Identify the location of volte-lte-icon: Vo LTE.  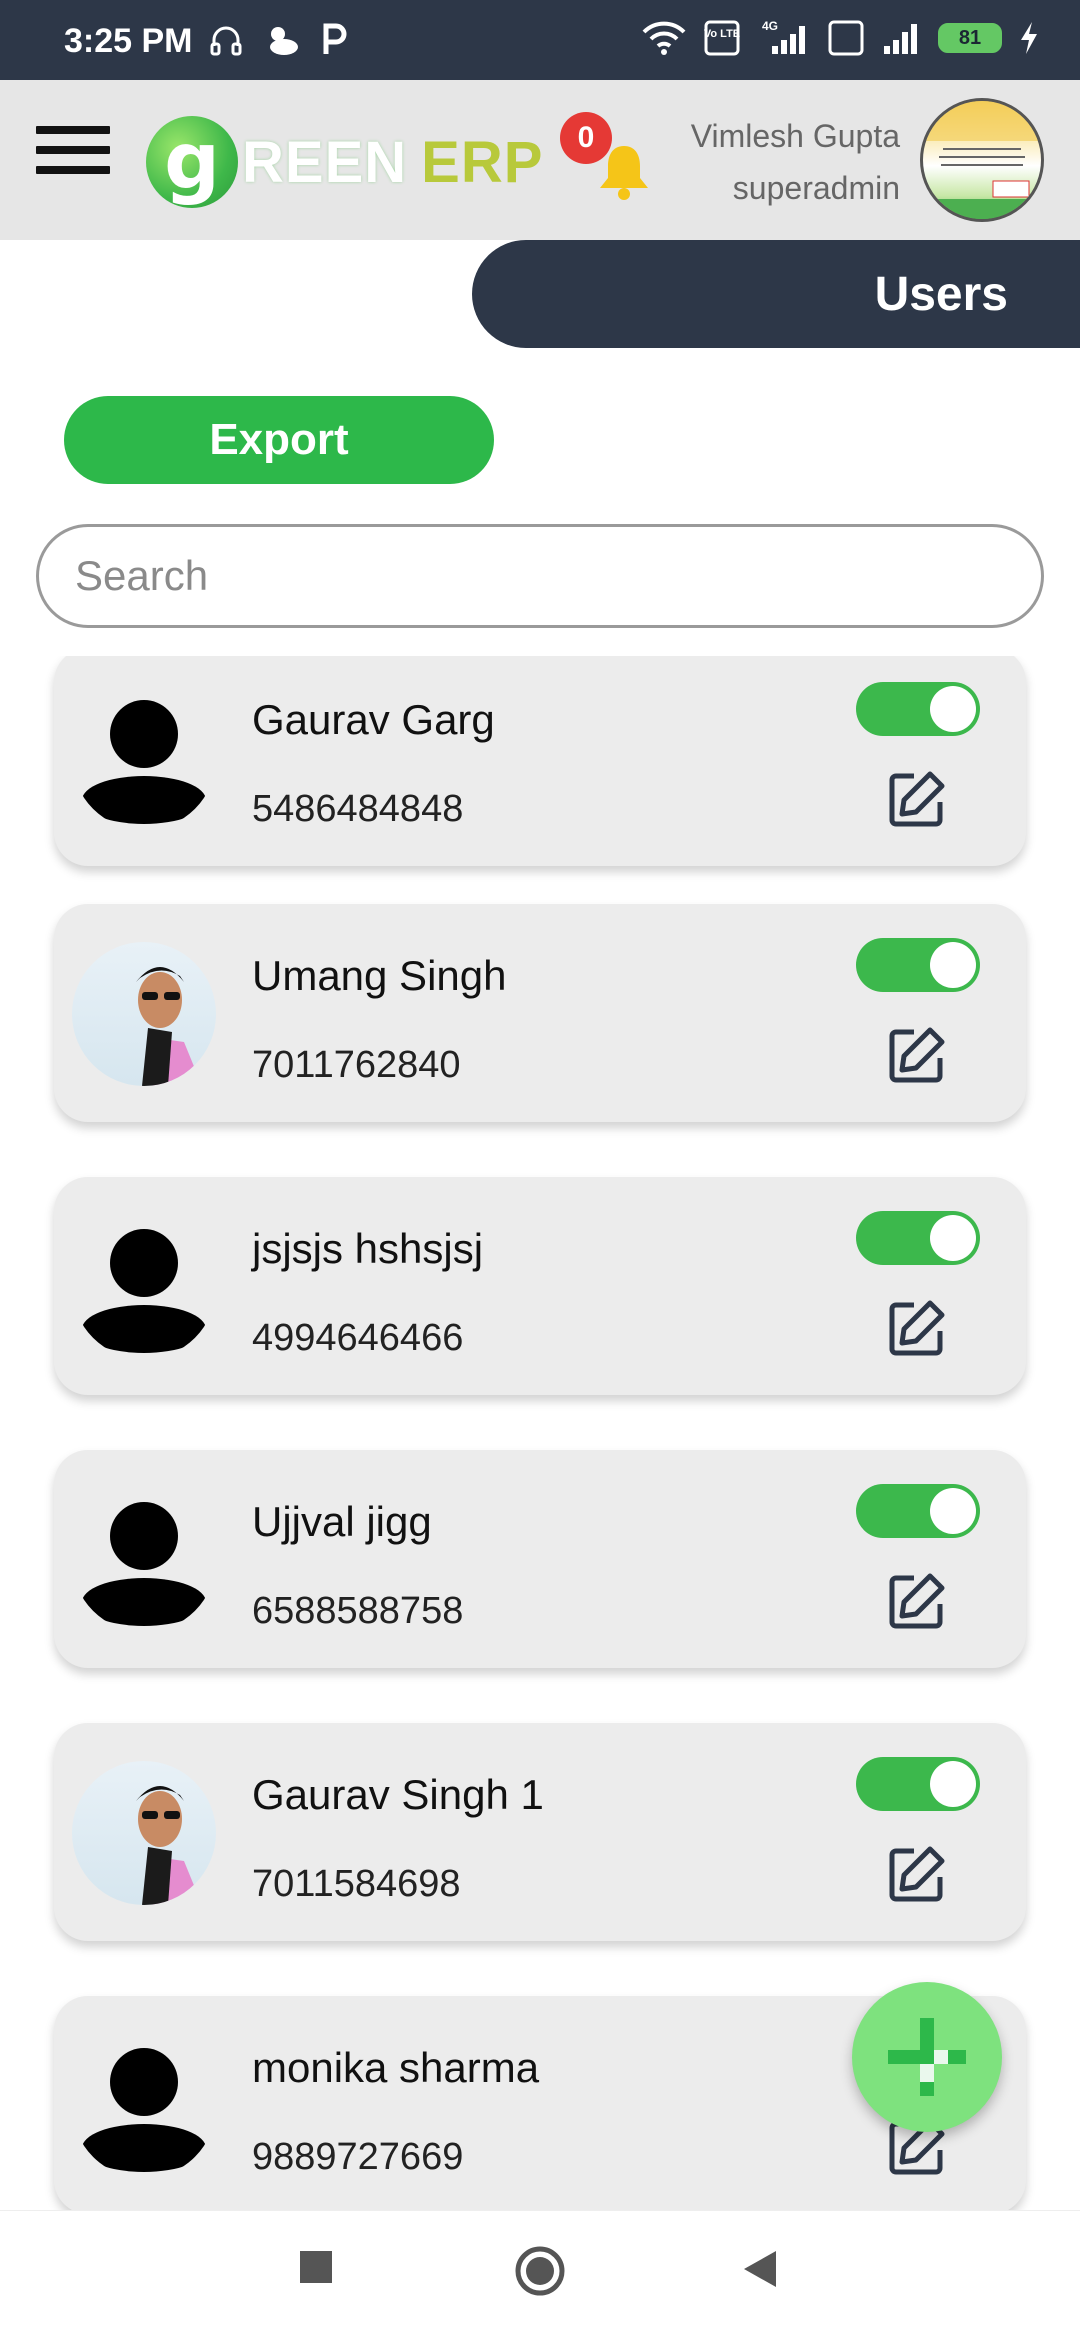
(722, 38).